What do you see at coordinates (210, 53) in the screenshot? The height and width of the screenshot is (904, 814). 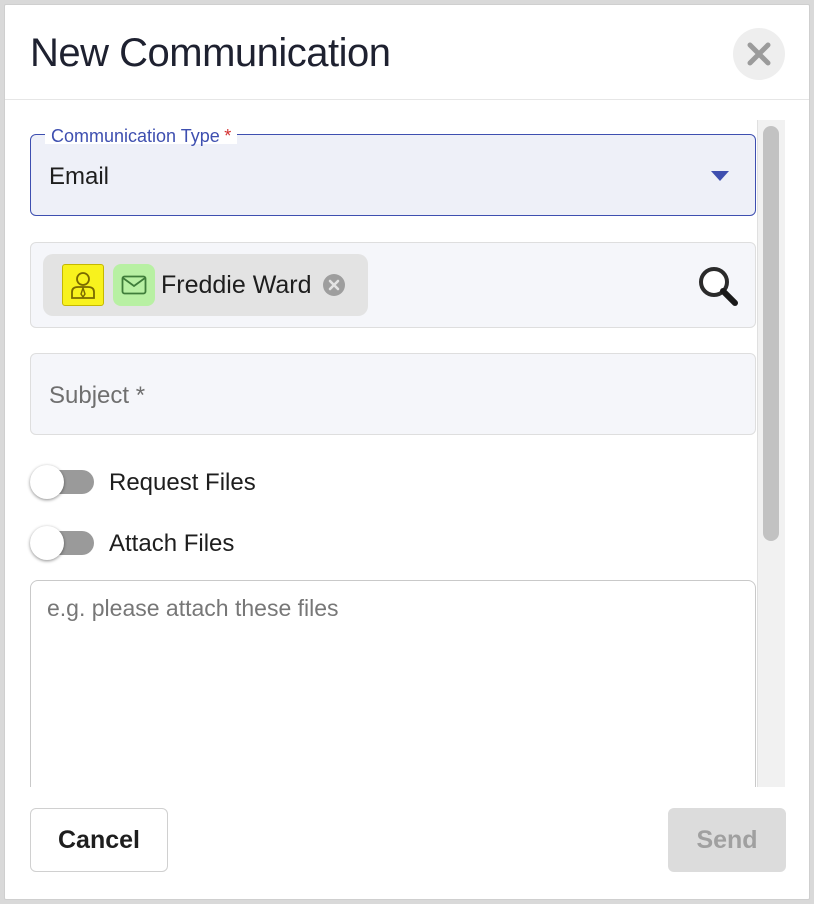 I see `dialog-title: New Communication` at bounding box center [210, 53].